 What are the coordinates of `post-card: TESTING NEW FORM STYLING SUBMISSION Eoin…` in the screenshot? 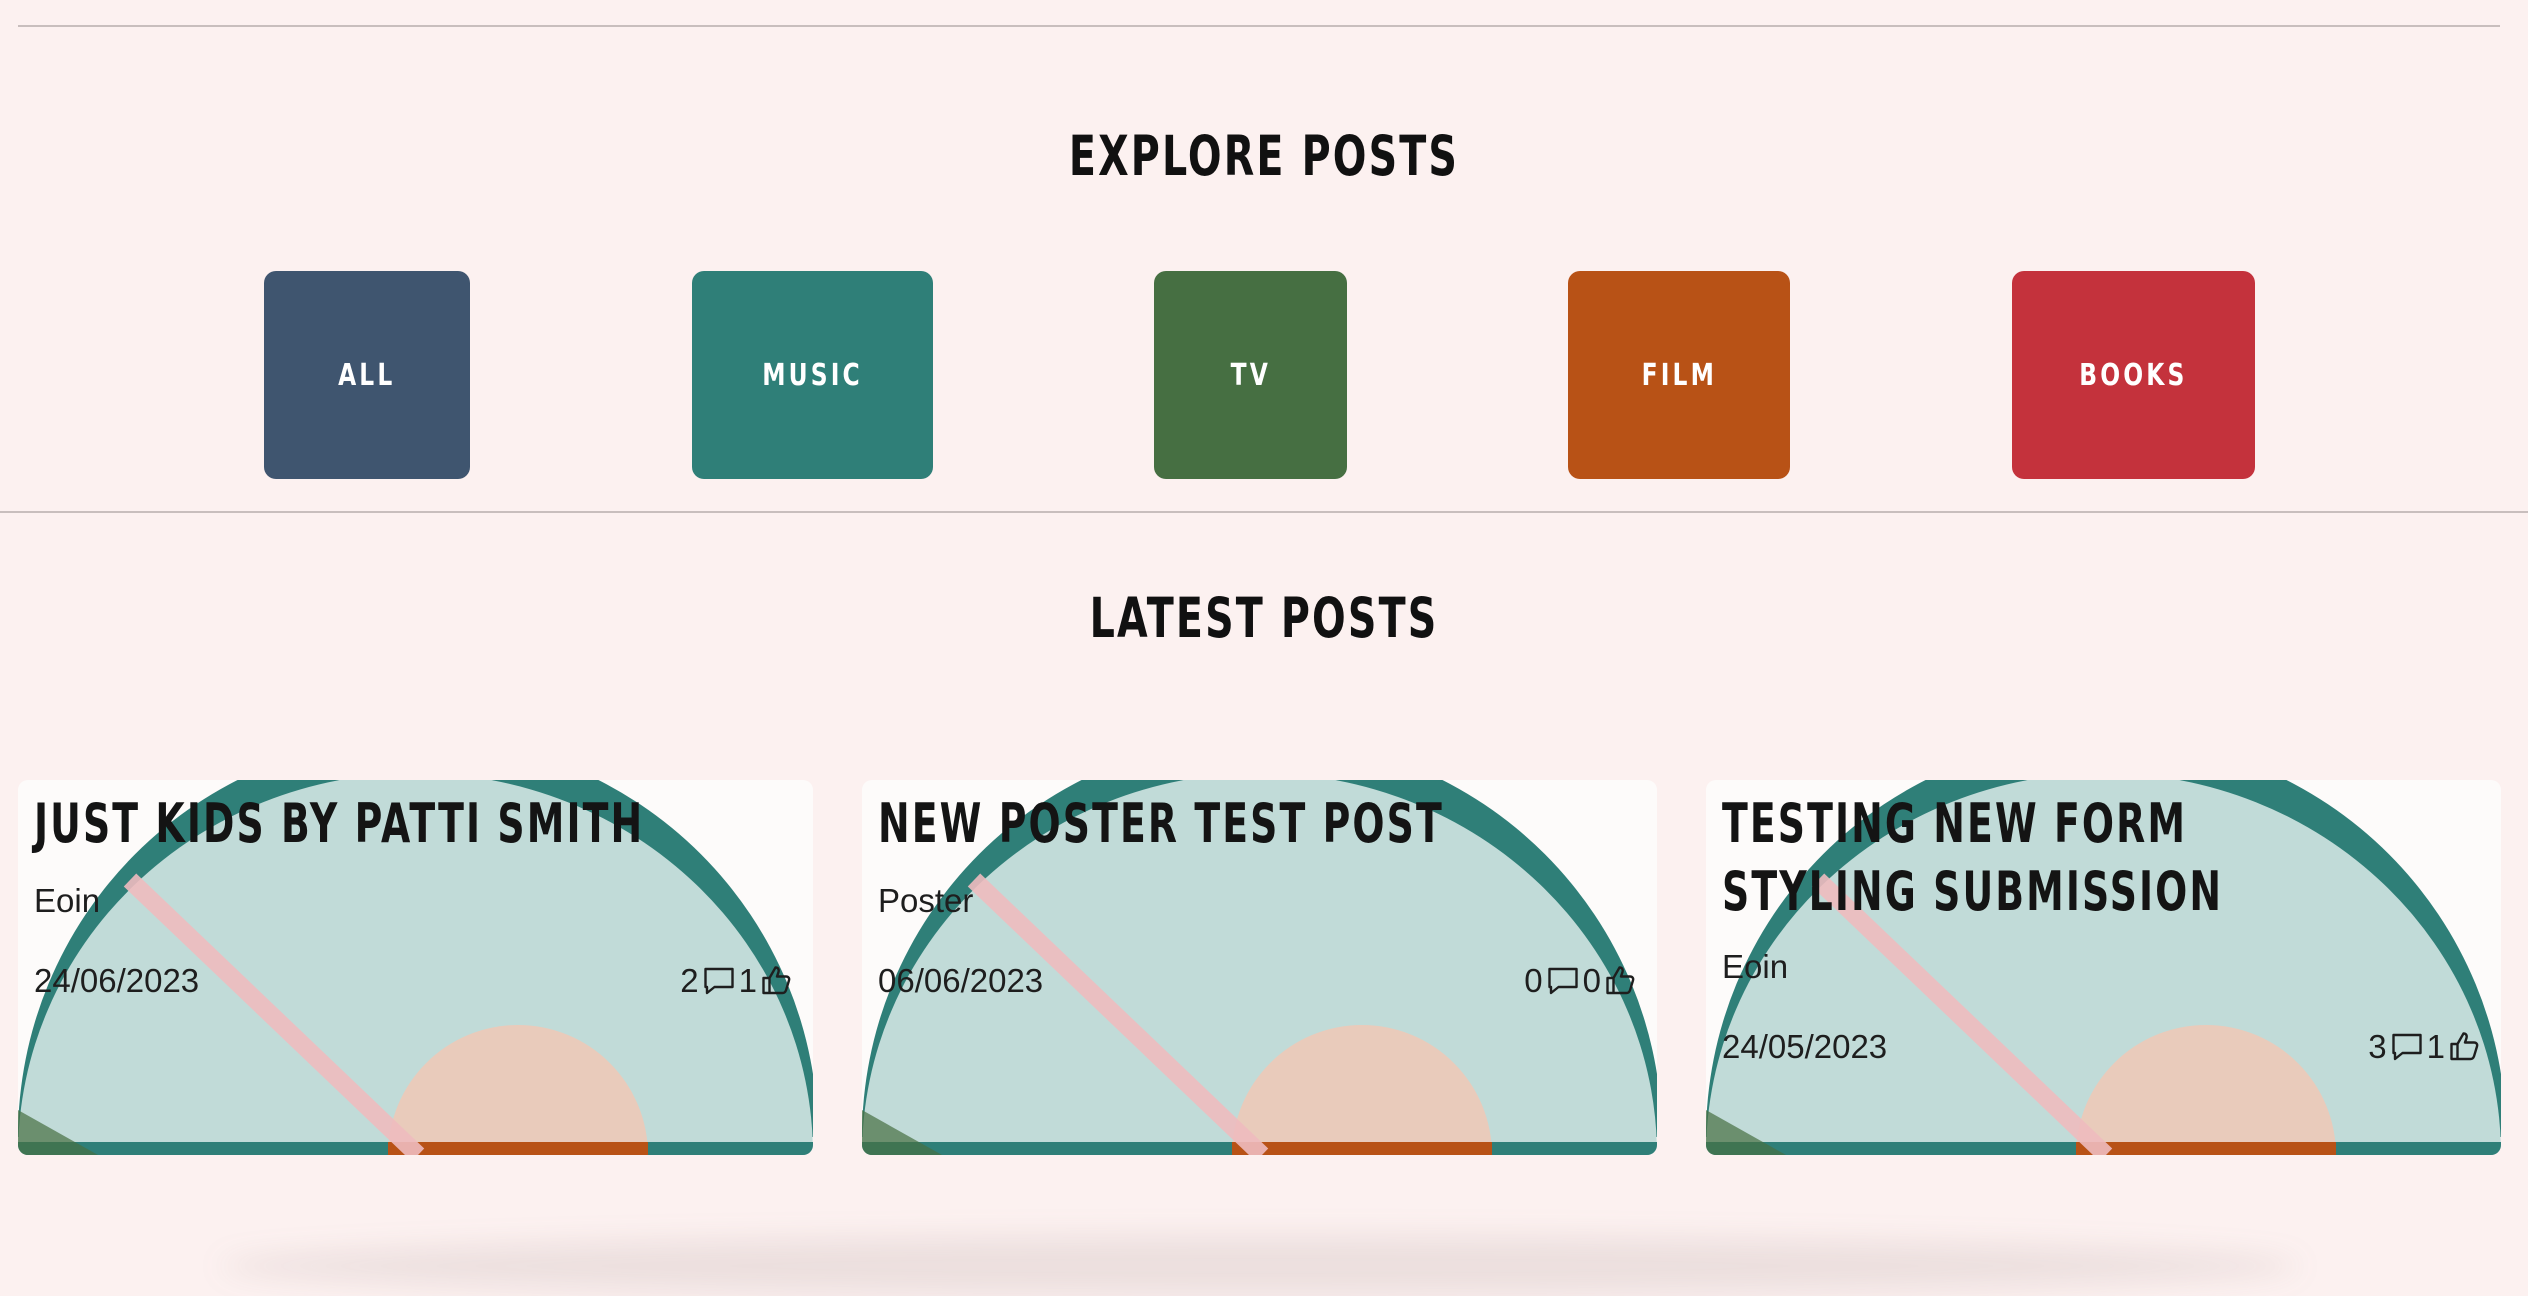 It's located at (2103, 967).